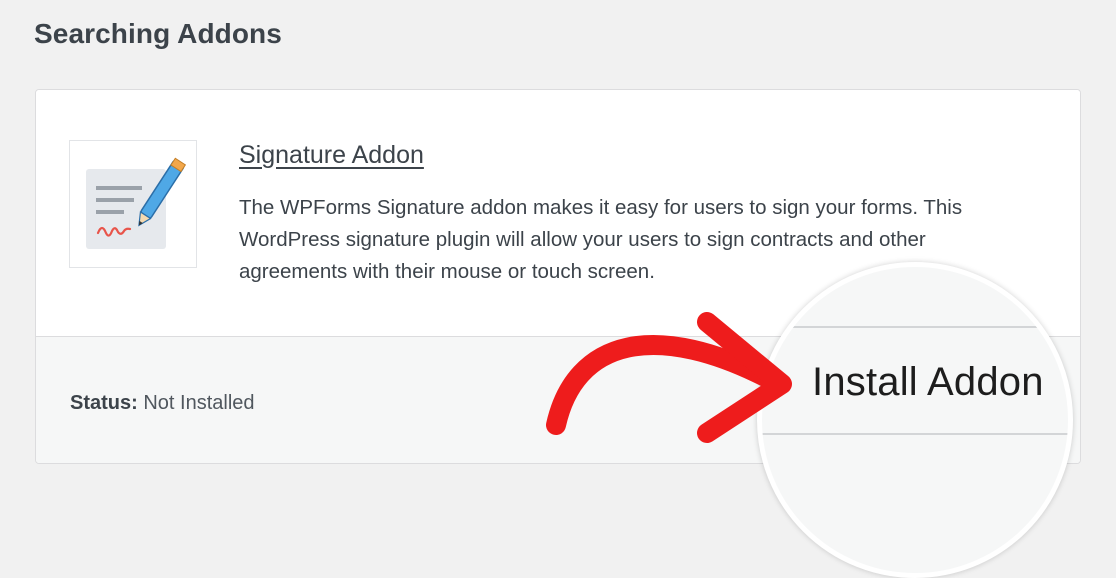 This screenshot has width=1116, height=578. I want to click on status-value: Not Installed, so click(199, 403).